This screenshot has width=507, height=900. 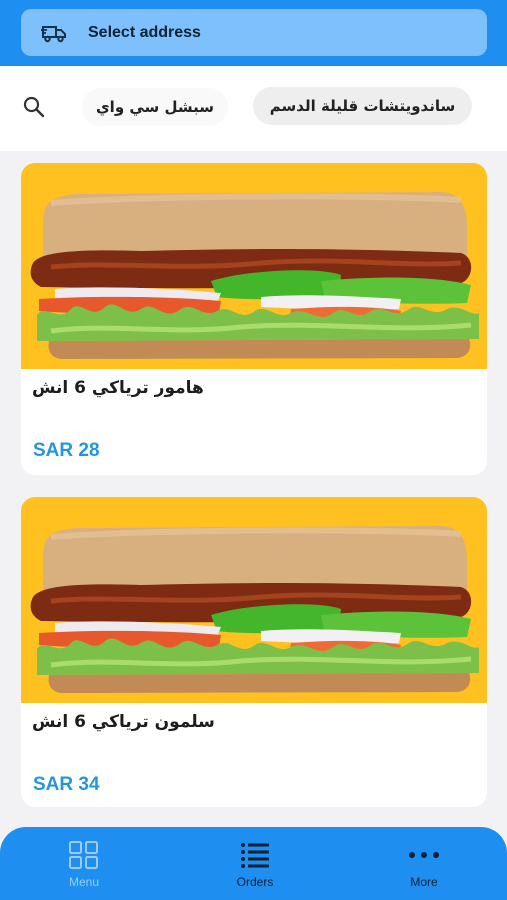 What do you see at coordinates (424, 863) in the screenshot?
I see `nav-item-more: More` at bounding box center [424, 863].